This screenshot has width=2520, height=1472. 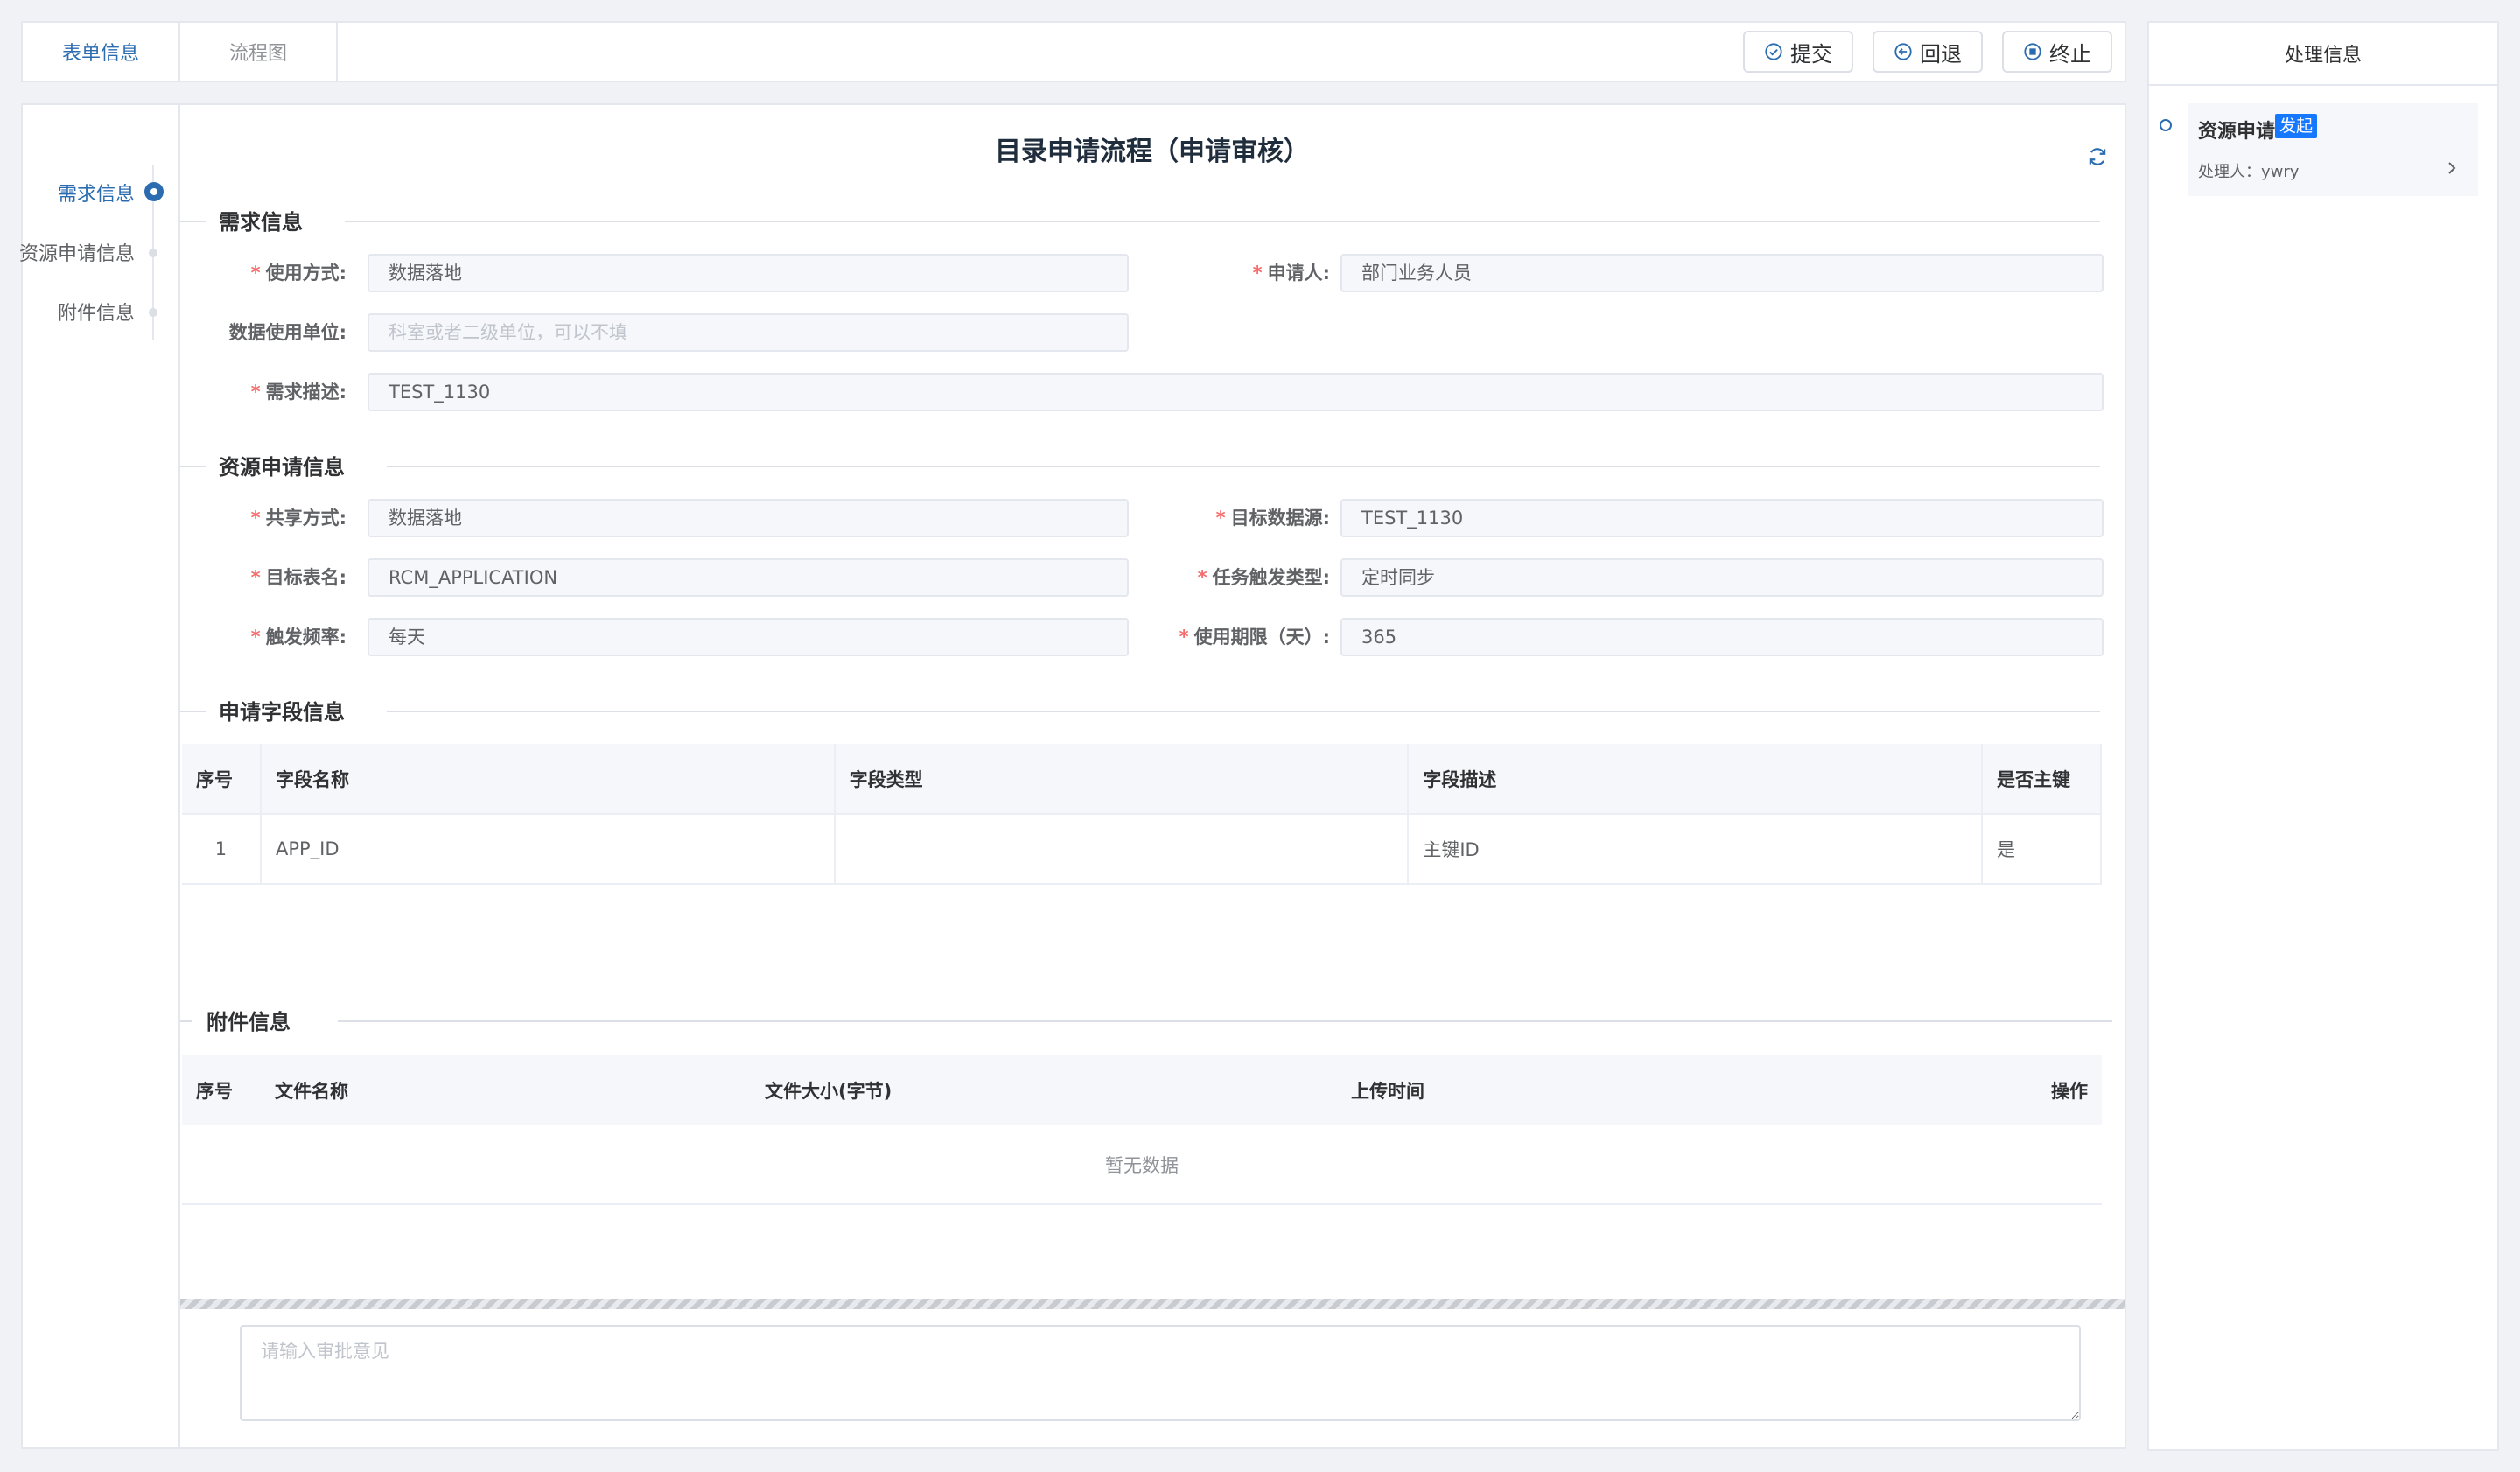 What do you see at coordinates (101, 52) in the screenshot?
I see `tab-form-info: 表单信息` at bounding box center [101, 52].